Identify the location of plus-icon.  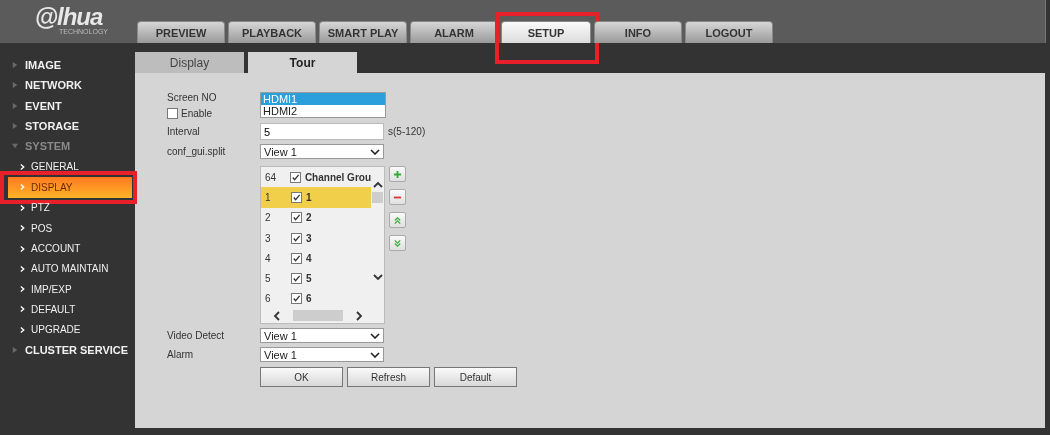
(397, 174).